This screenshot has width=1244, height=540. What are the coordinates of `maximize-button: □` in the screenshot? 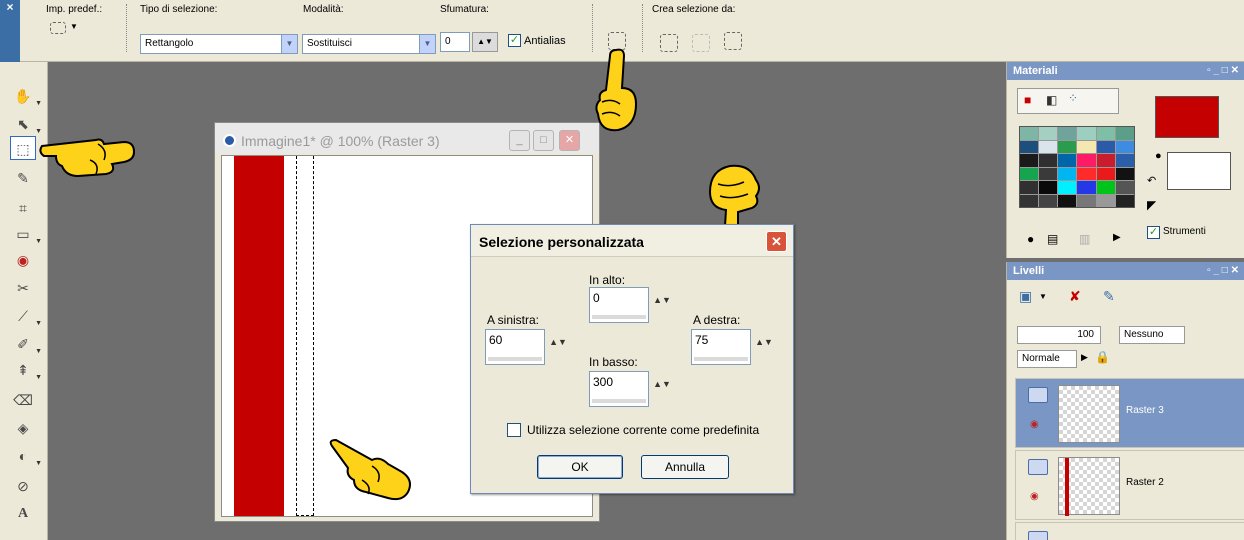 It's located at (543, 140).